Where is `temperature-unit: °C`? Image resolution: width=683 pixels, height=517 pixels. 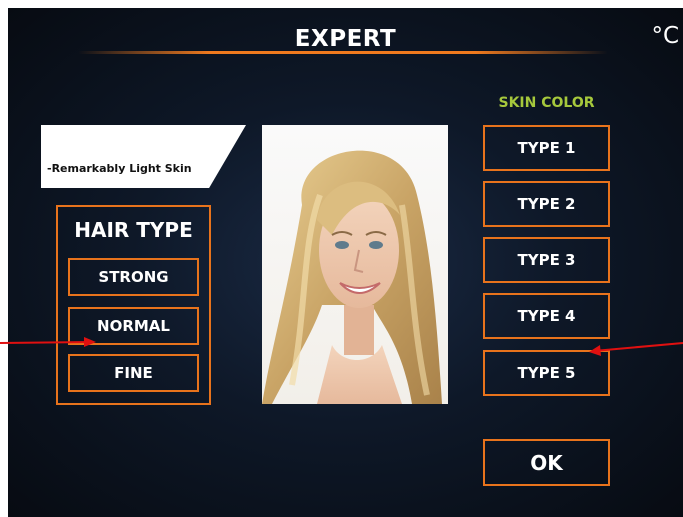 temperature-unit: °C is located at coordinates (665, 36).